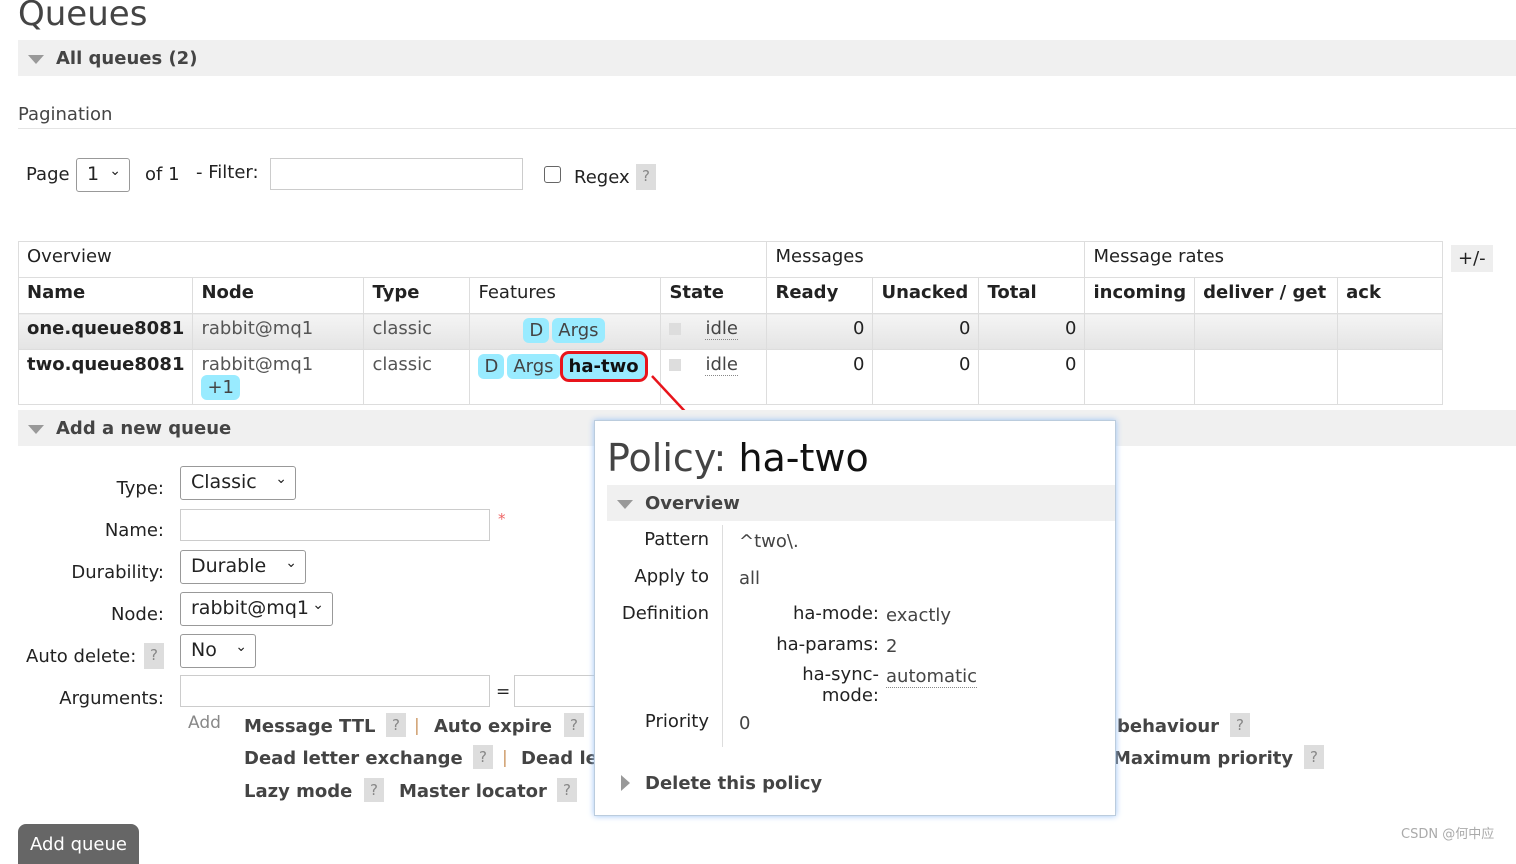 This screenshot has height=864, width=1516. What do you see at coordinates (229, 566) in the screenshot?
I see `durability-value: Durable` at bounding box center [229, 566].